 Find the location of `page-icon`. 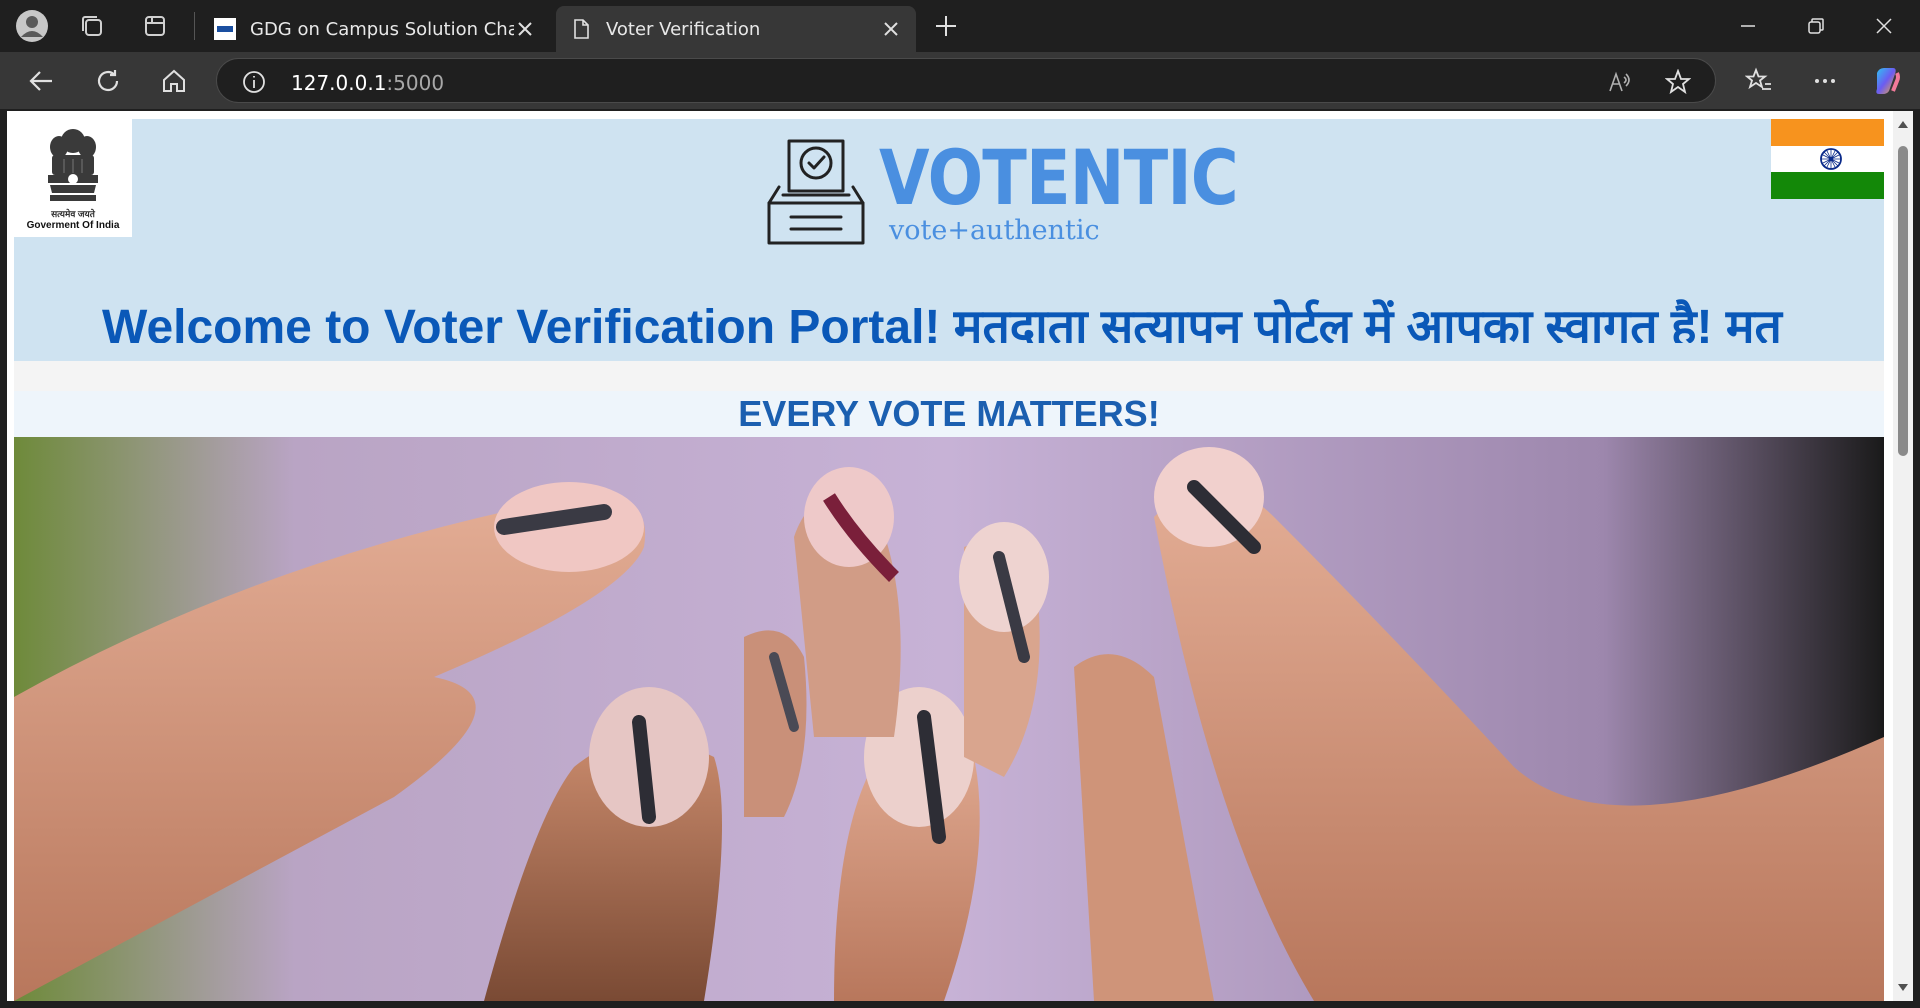

page-icon is located at coordinates (581, 29).